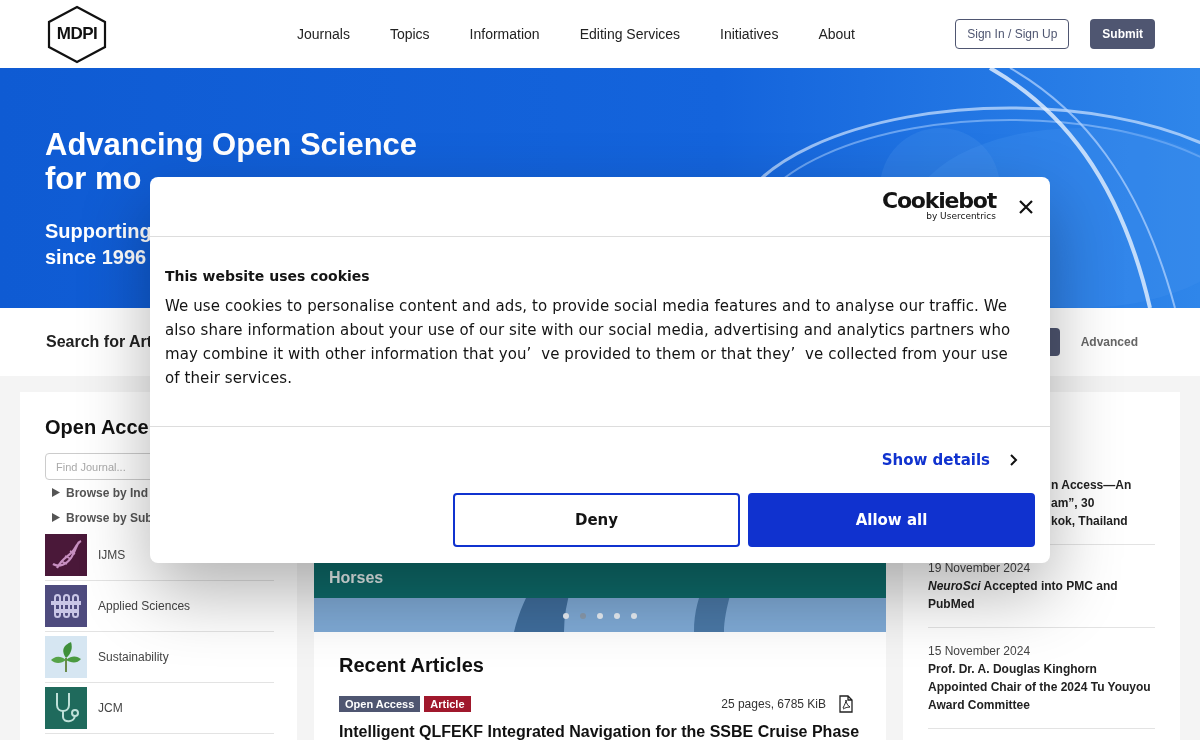 The width and height of the screenshot is (1200, 740). What do you see at coordinates (99, 231) in the screenshot?
I see `hero-subtitle-line: Supporting` at bounding box center [99, 231].